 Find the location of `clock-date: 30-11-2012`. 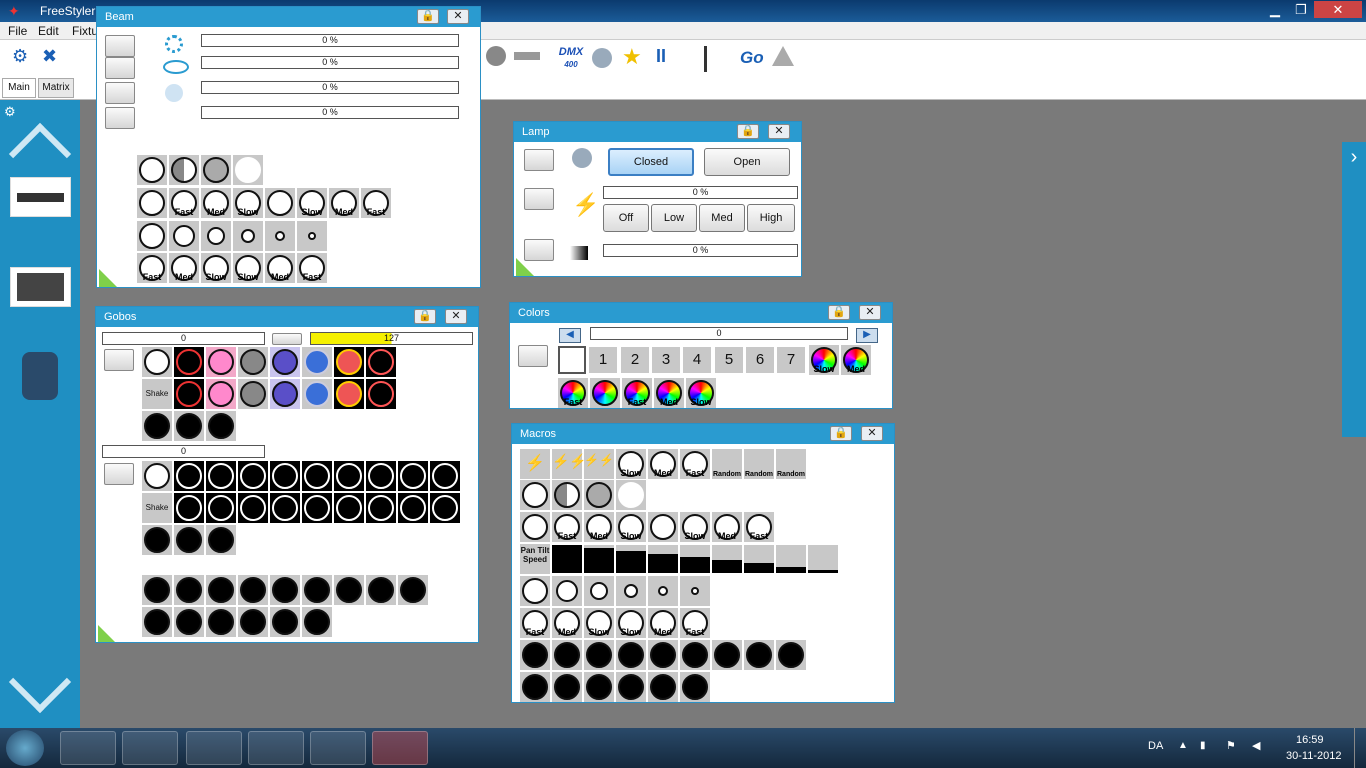

clock-date: 30-11-2012 is located at coordinates (1313, 756).